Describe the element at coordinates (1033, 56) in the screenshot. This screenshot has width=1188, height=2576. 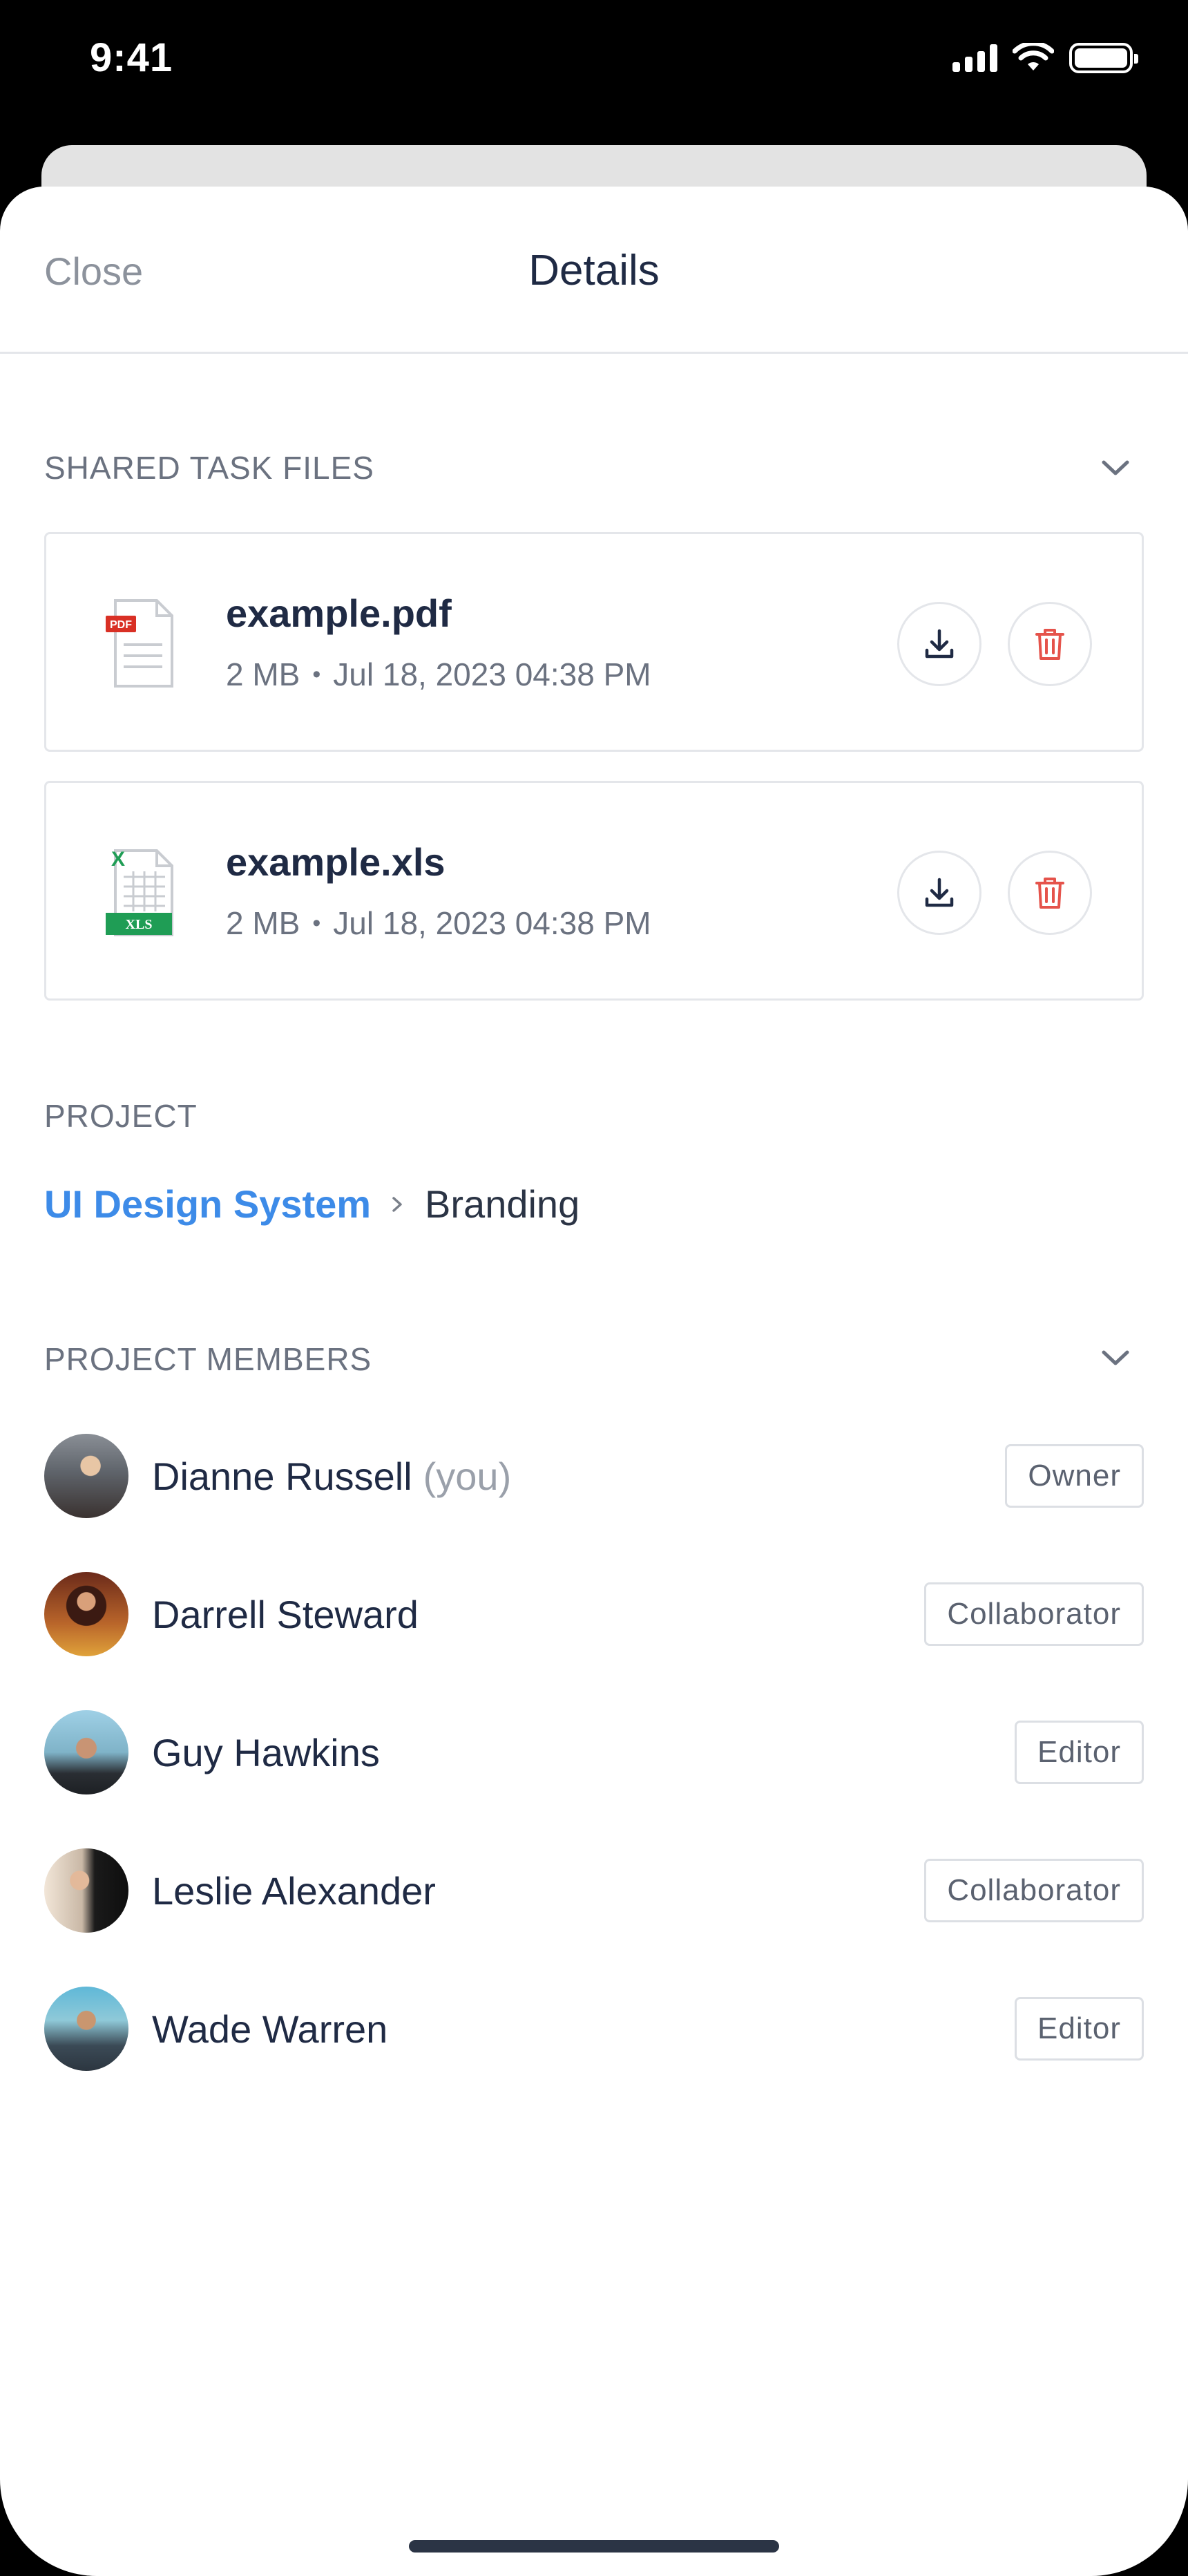
I see `wifi-icon` at that location.